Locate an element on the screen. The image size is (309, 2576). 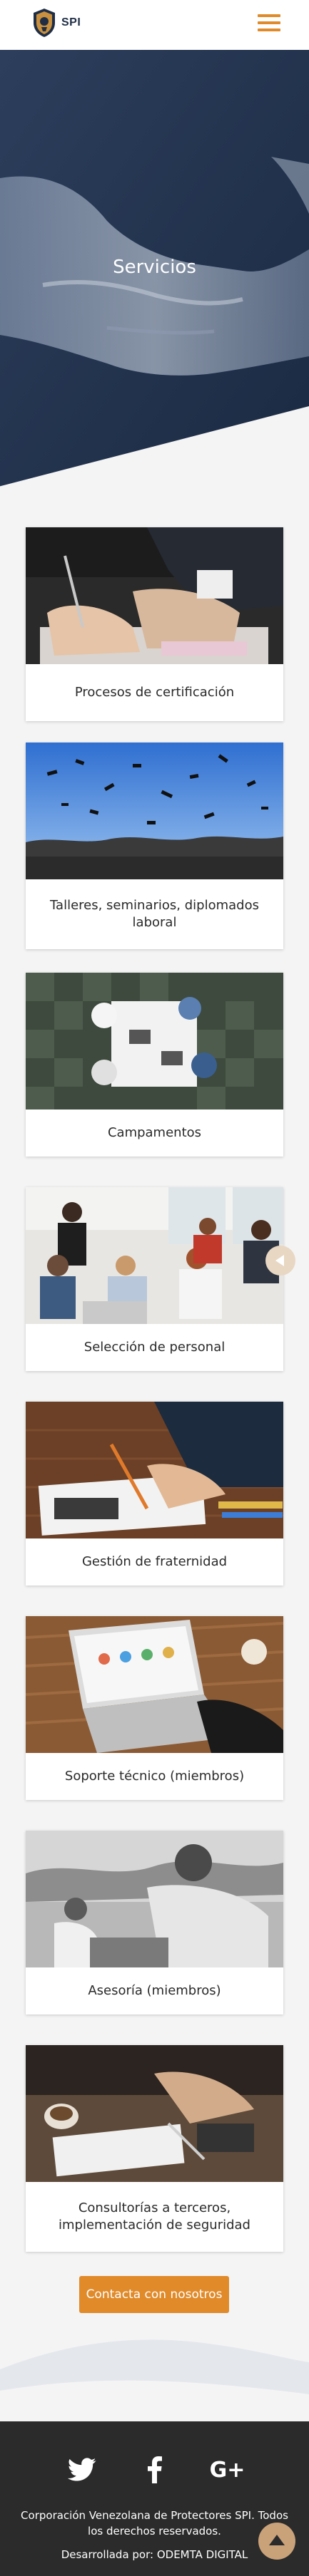
hero-title: Servicios is located at coordinates (154, 267).